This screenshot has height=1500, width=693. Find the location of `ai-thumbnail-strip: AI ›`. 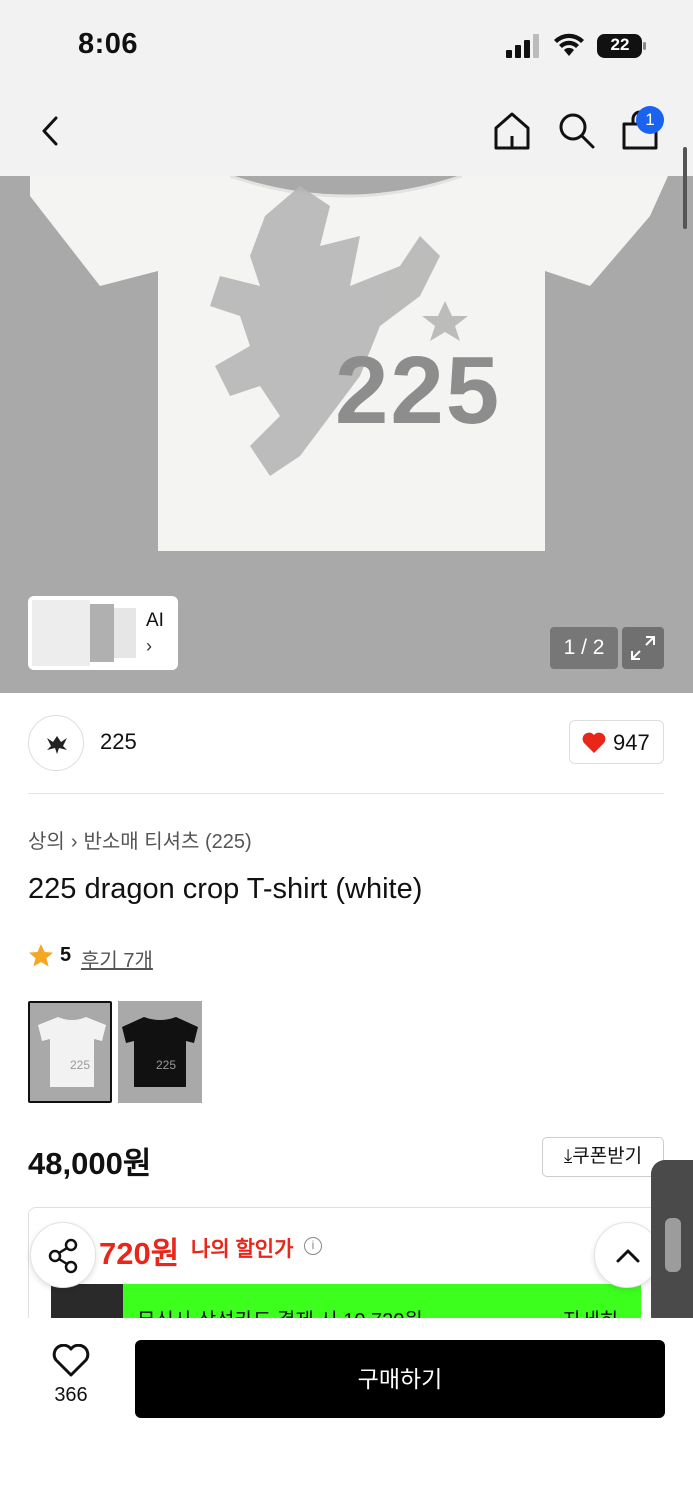

ai-thumbnail-strip: AI › is located at coordinates (103, 633).